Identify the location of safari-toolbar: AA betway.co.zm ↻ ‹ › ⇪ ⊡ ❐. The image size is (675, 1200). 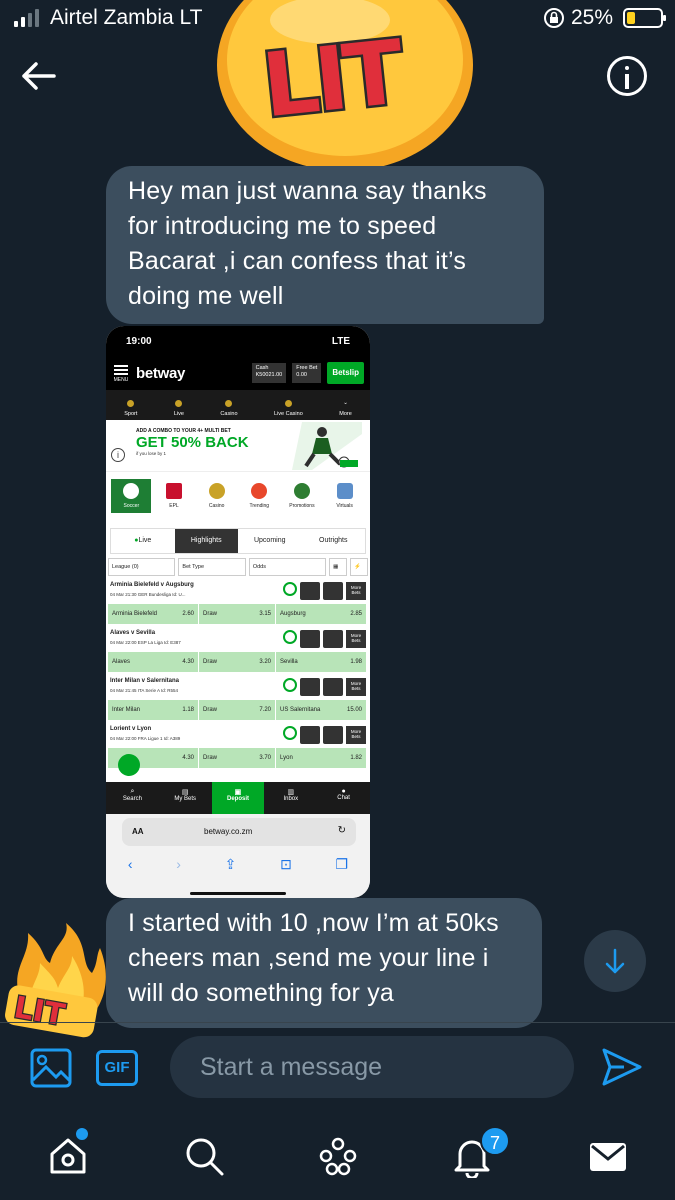
(238, 856).